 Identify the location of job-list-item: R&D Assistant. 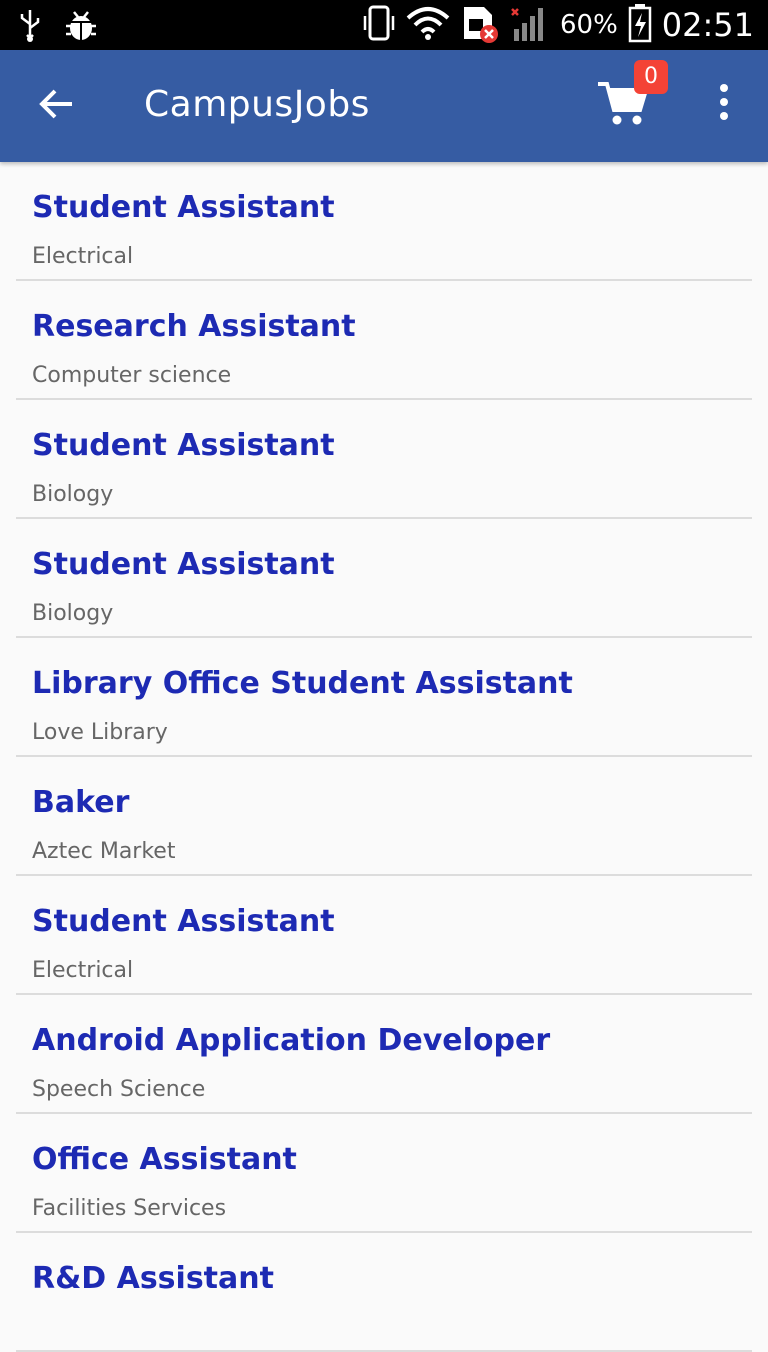
(384, 1292).